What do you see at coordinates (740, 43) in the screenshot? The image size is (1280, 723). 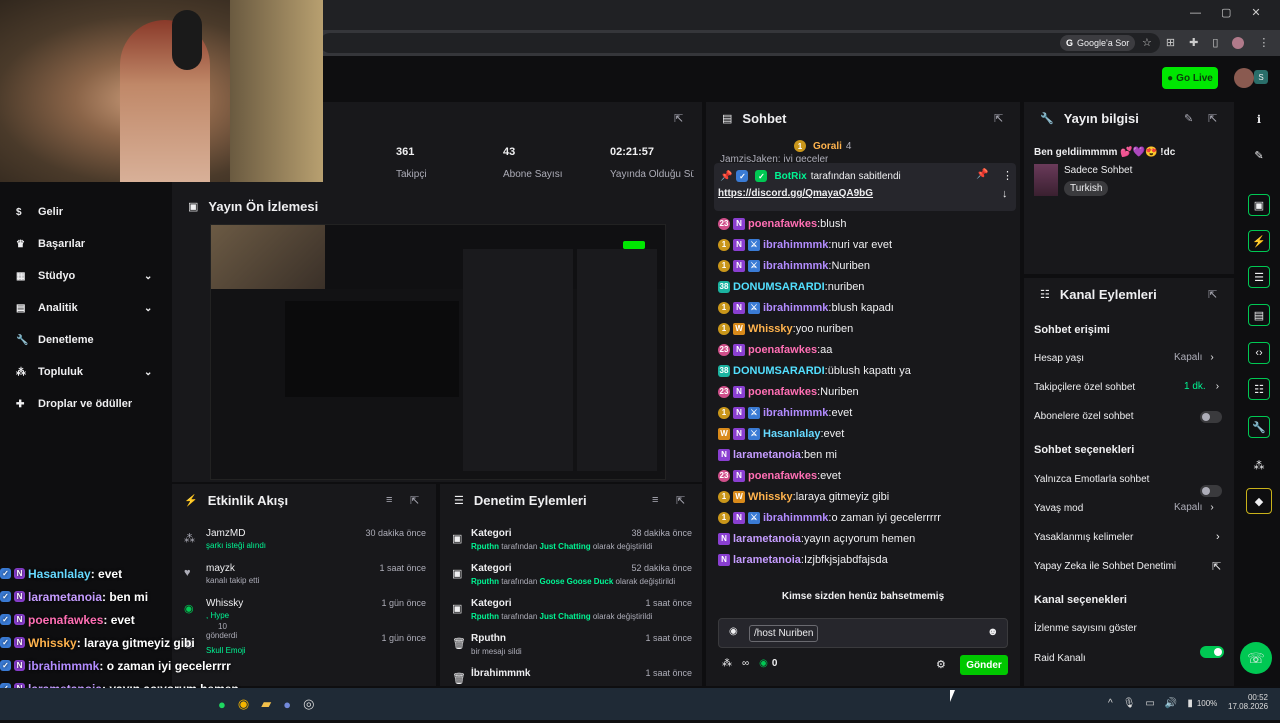 I see `address-bar` at bounding box center [740, 43].